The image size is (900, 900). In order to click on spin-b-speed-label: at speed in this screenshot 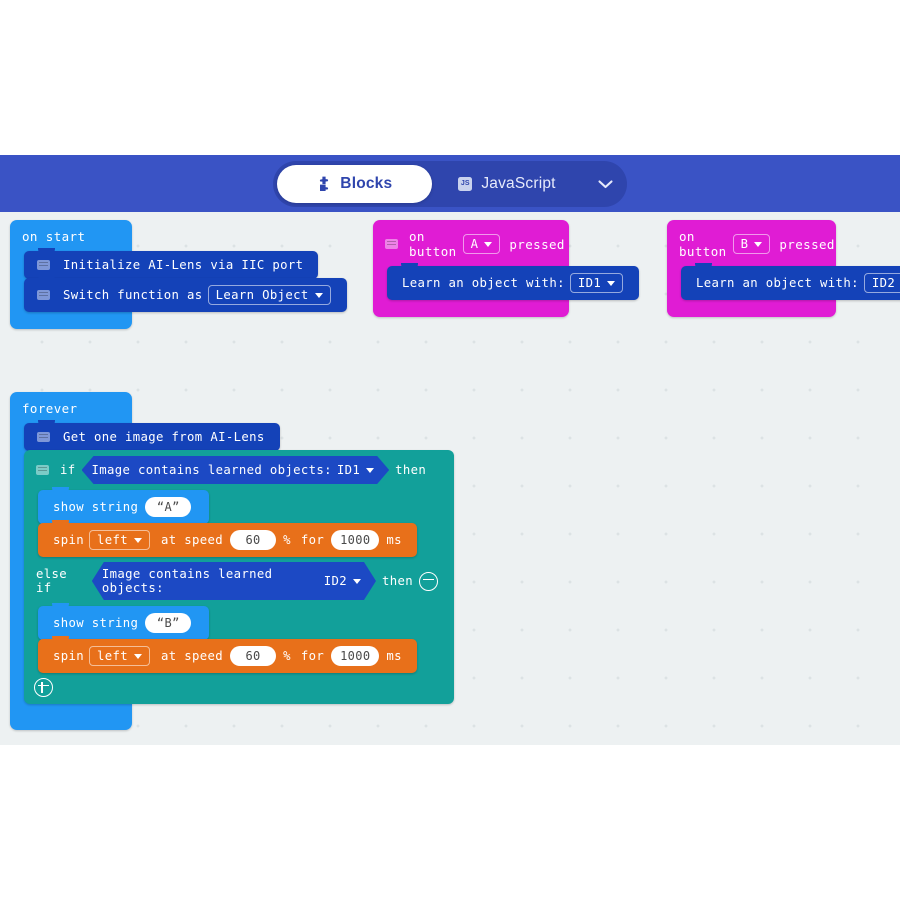, I will do `click(192, 656)`.